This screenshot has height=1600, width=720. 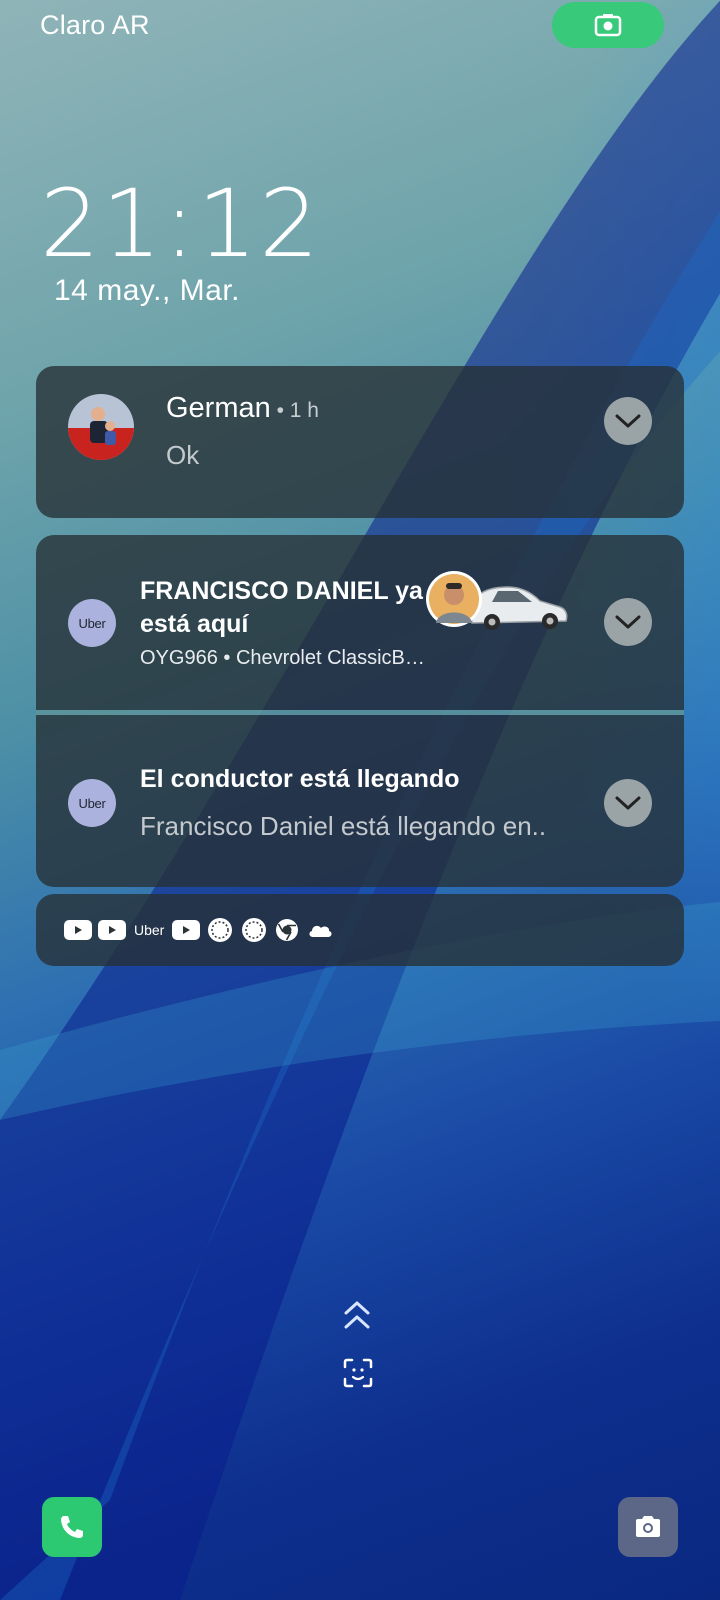 What do you see at coordinates (183, 455) in the screenshot?
I see `notification-message: Ok` at bounding box center [183, 455].